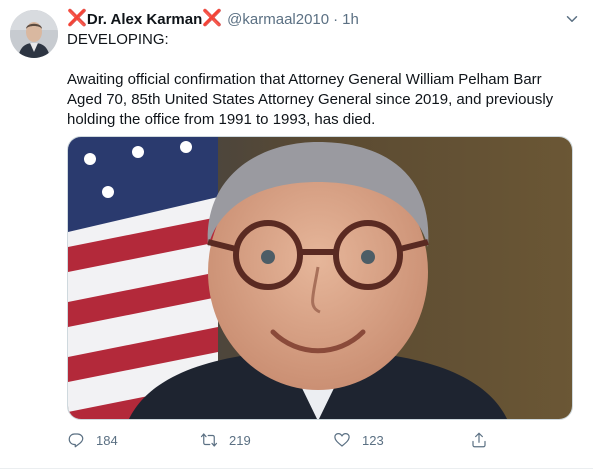  What do you see at coordinates (240, 440) in the screenshot?
I see `retweet-count: 219` at bounding box center [240, 440].